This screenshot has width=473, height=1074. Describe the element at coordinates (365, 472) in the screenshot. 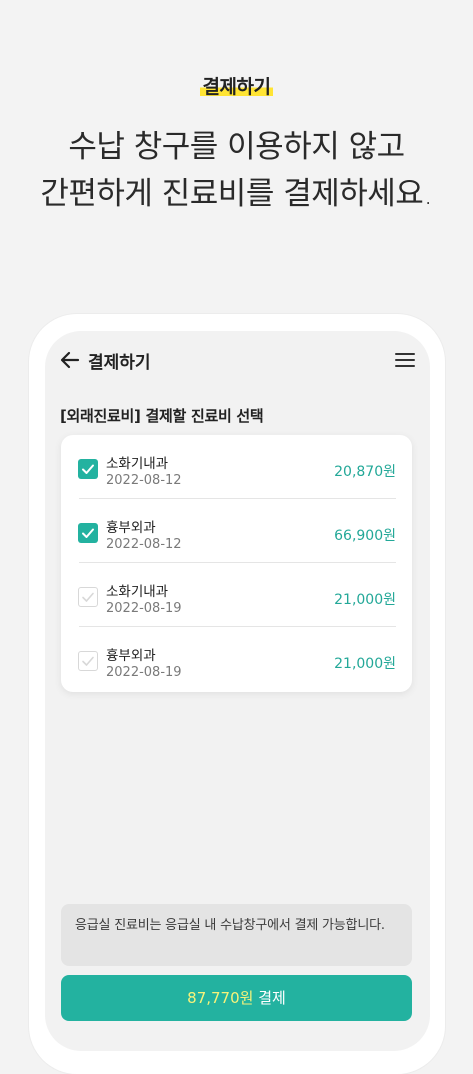

I see `bill-amount: 20,870원` at that location.